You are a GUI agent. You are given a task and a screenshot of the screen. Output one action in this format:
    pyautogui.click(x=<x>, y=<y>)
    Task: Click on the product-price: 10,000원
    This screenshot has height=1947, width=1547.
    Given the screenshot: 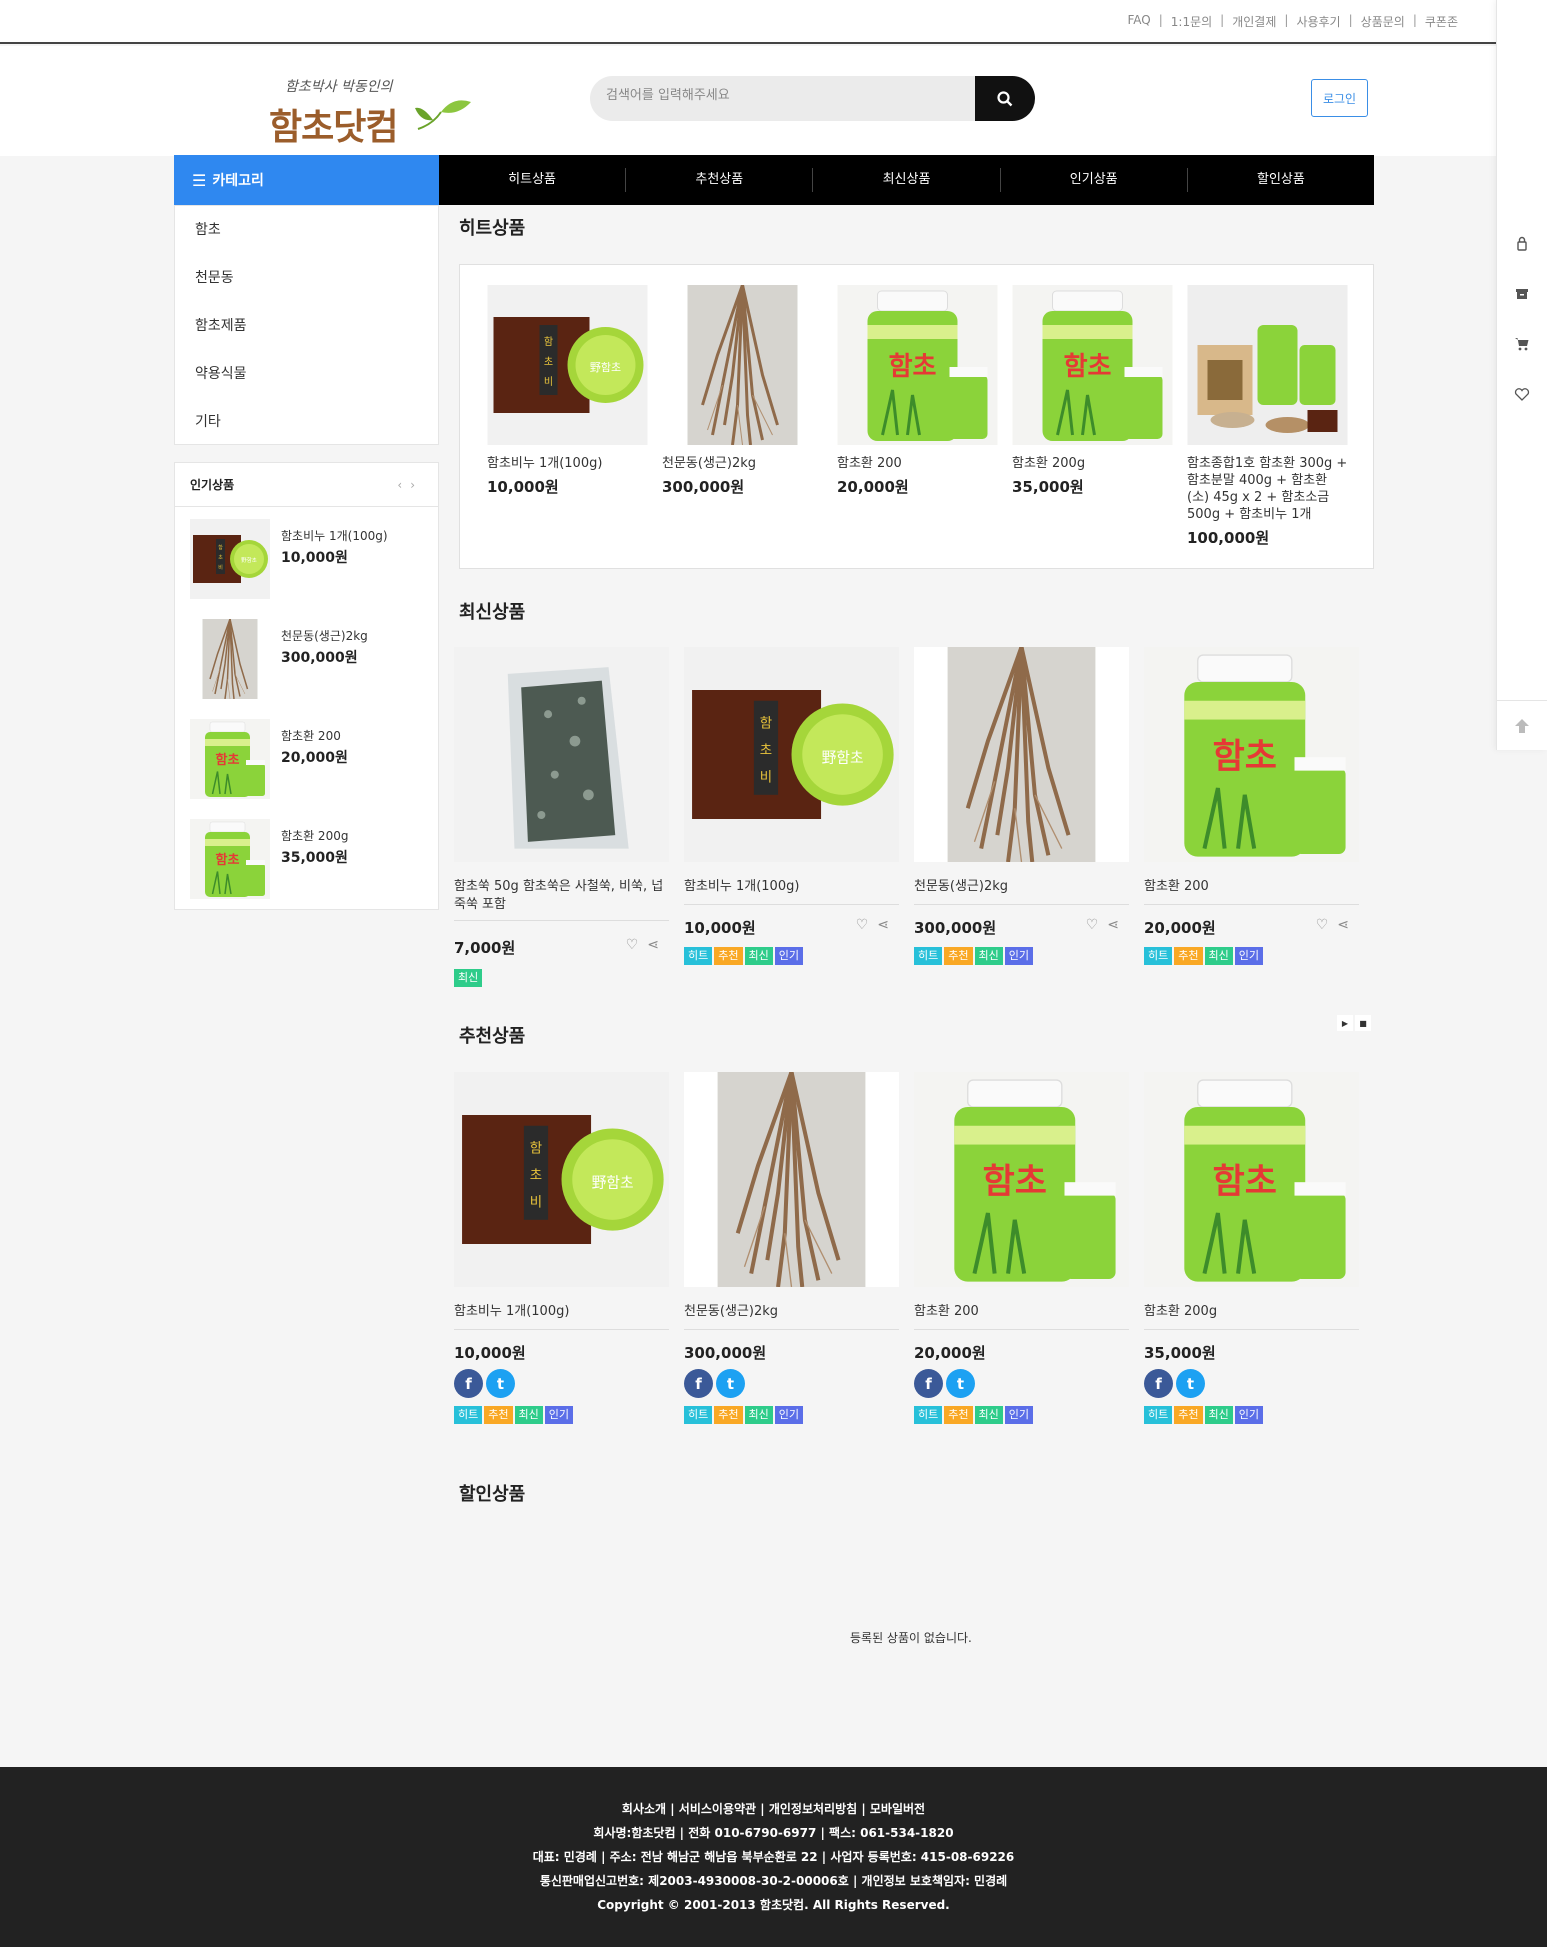 What is the action you would take?
    pyautogui.click(x=523, y=487)
    